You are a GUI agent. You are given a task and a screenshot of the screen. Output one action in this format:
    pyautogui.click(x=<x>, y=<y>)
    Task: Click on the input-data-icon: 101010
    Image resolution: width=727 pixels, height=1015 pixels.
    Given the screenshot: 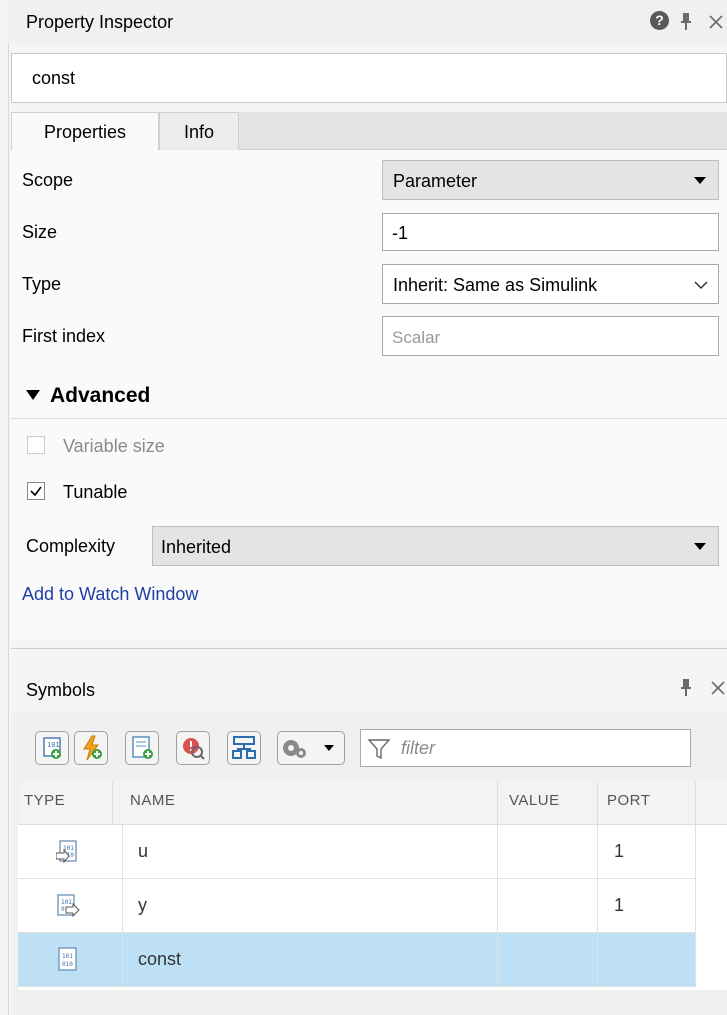 What is the action you would take?
    pyautogui.click(x=66, y=852)
    